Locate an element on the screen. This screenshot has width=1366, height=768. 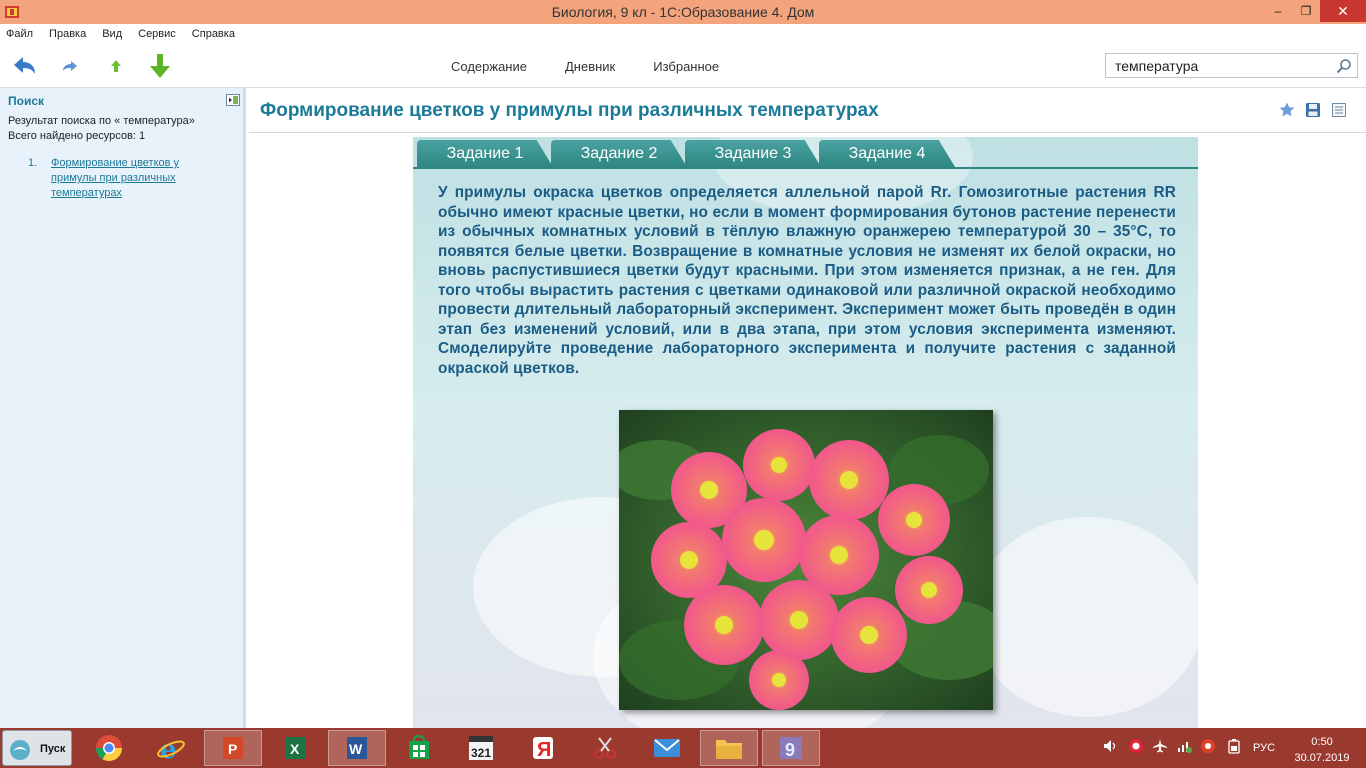
word-icon: W is located at coordinates (357, 748).